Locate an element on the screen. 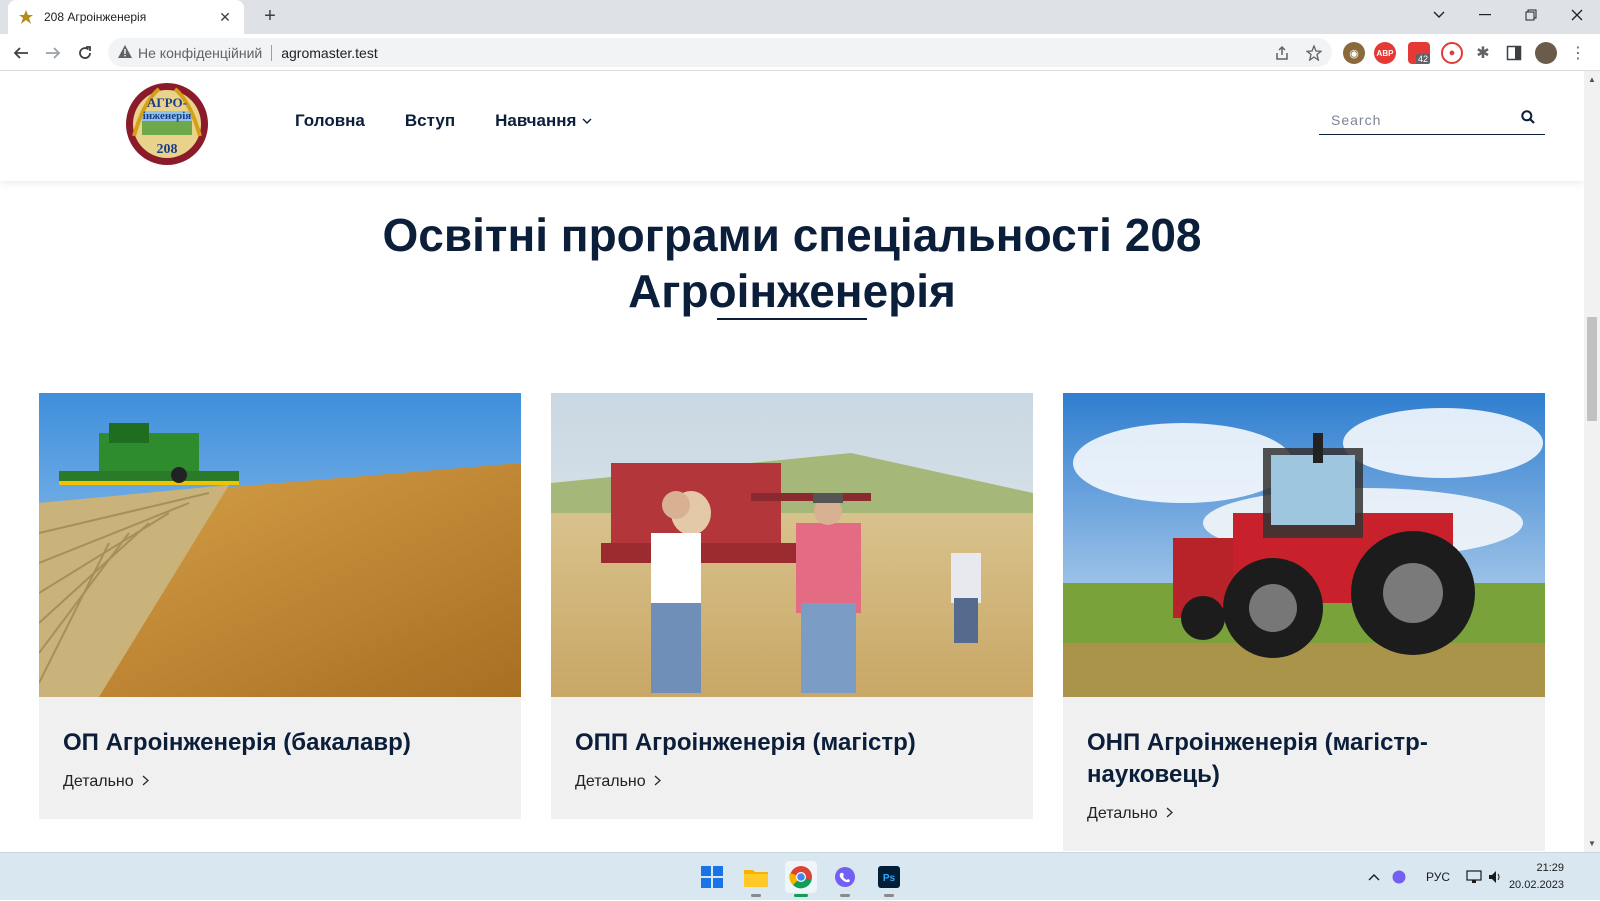  svg-text: Ps is located at coordinates (889, 878).